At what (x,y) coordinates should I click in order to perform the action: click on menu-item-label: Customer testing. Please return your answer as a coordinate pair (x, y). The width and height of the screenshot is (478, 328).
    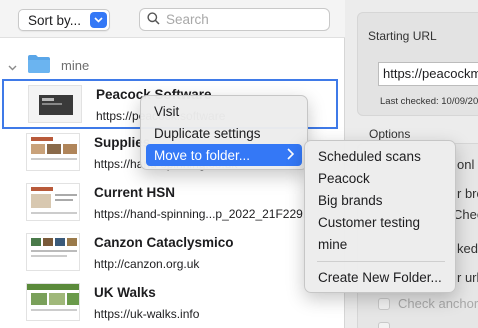
    Looking at the image, I should click on (369, 222).